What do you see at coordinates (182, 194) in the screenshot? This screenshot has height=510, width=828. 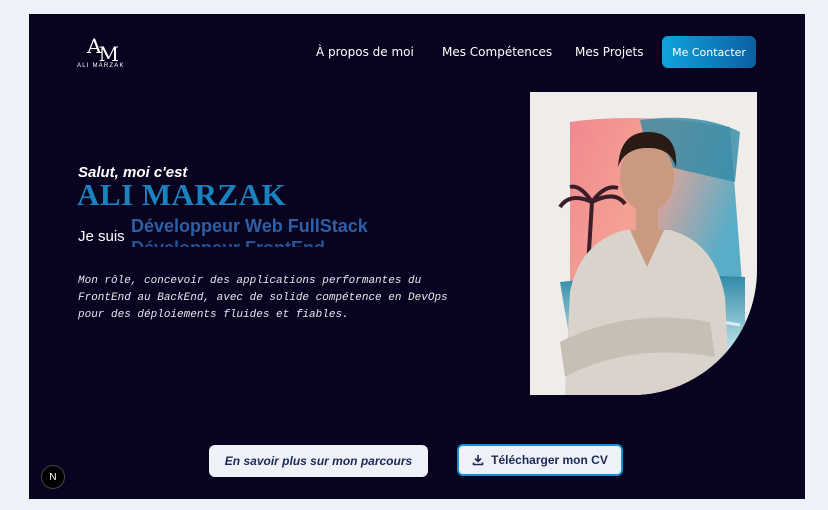 I see `hero-name: ALI MARZAK` at bounding box center [182, 194].